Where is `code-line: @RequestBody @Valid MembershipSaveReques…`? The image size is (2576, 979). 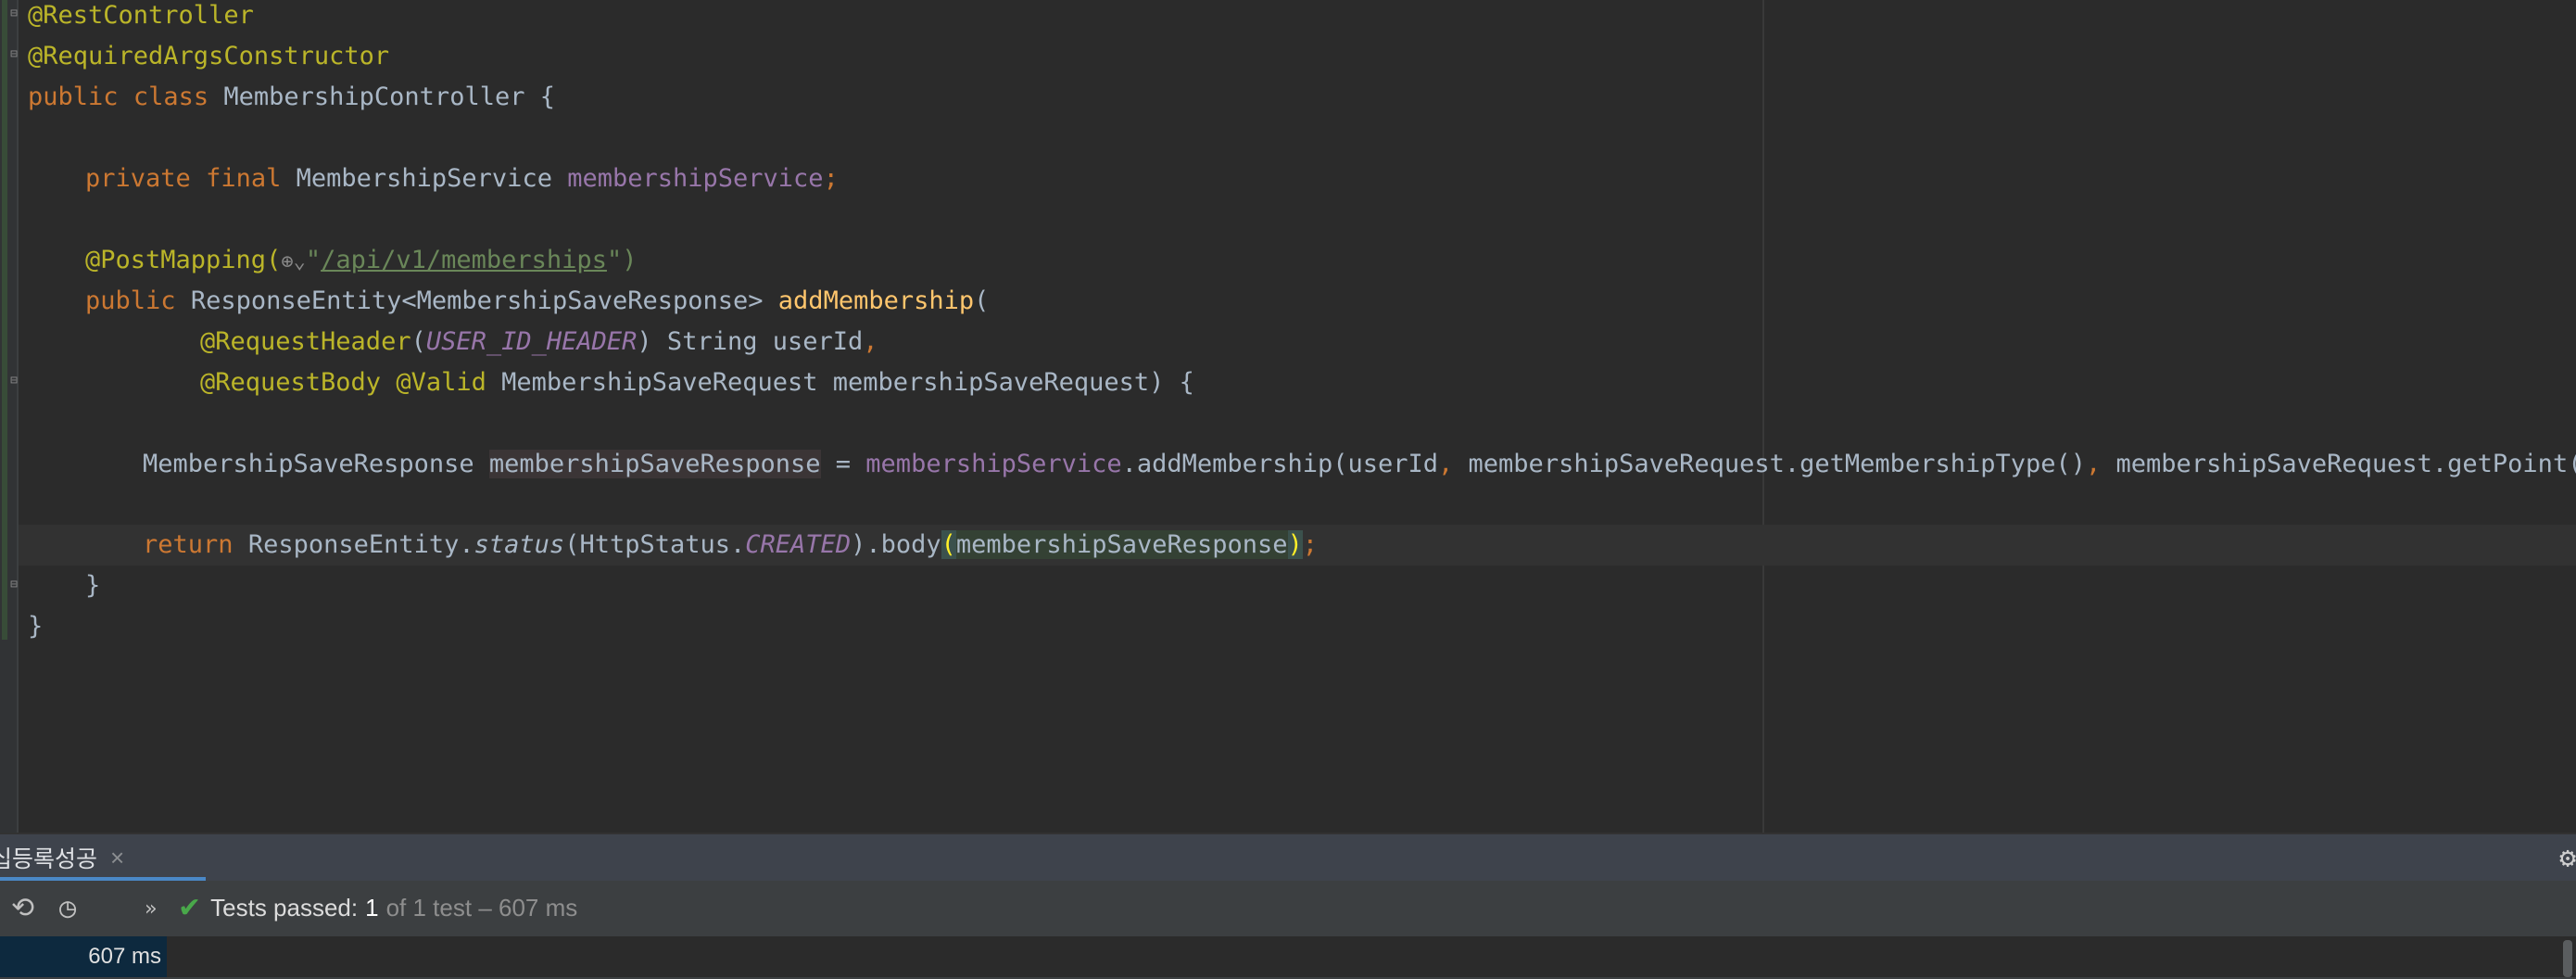
code-line: @RequestBody @Valid MembershipSaveReques… is located at coordinates (697, 382).